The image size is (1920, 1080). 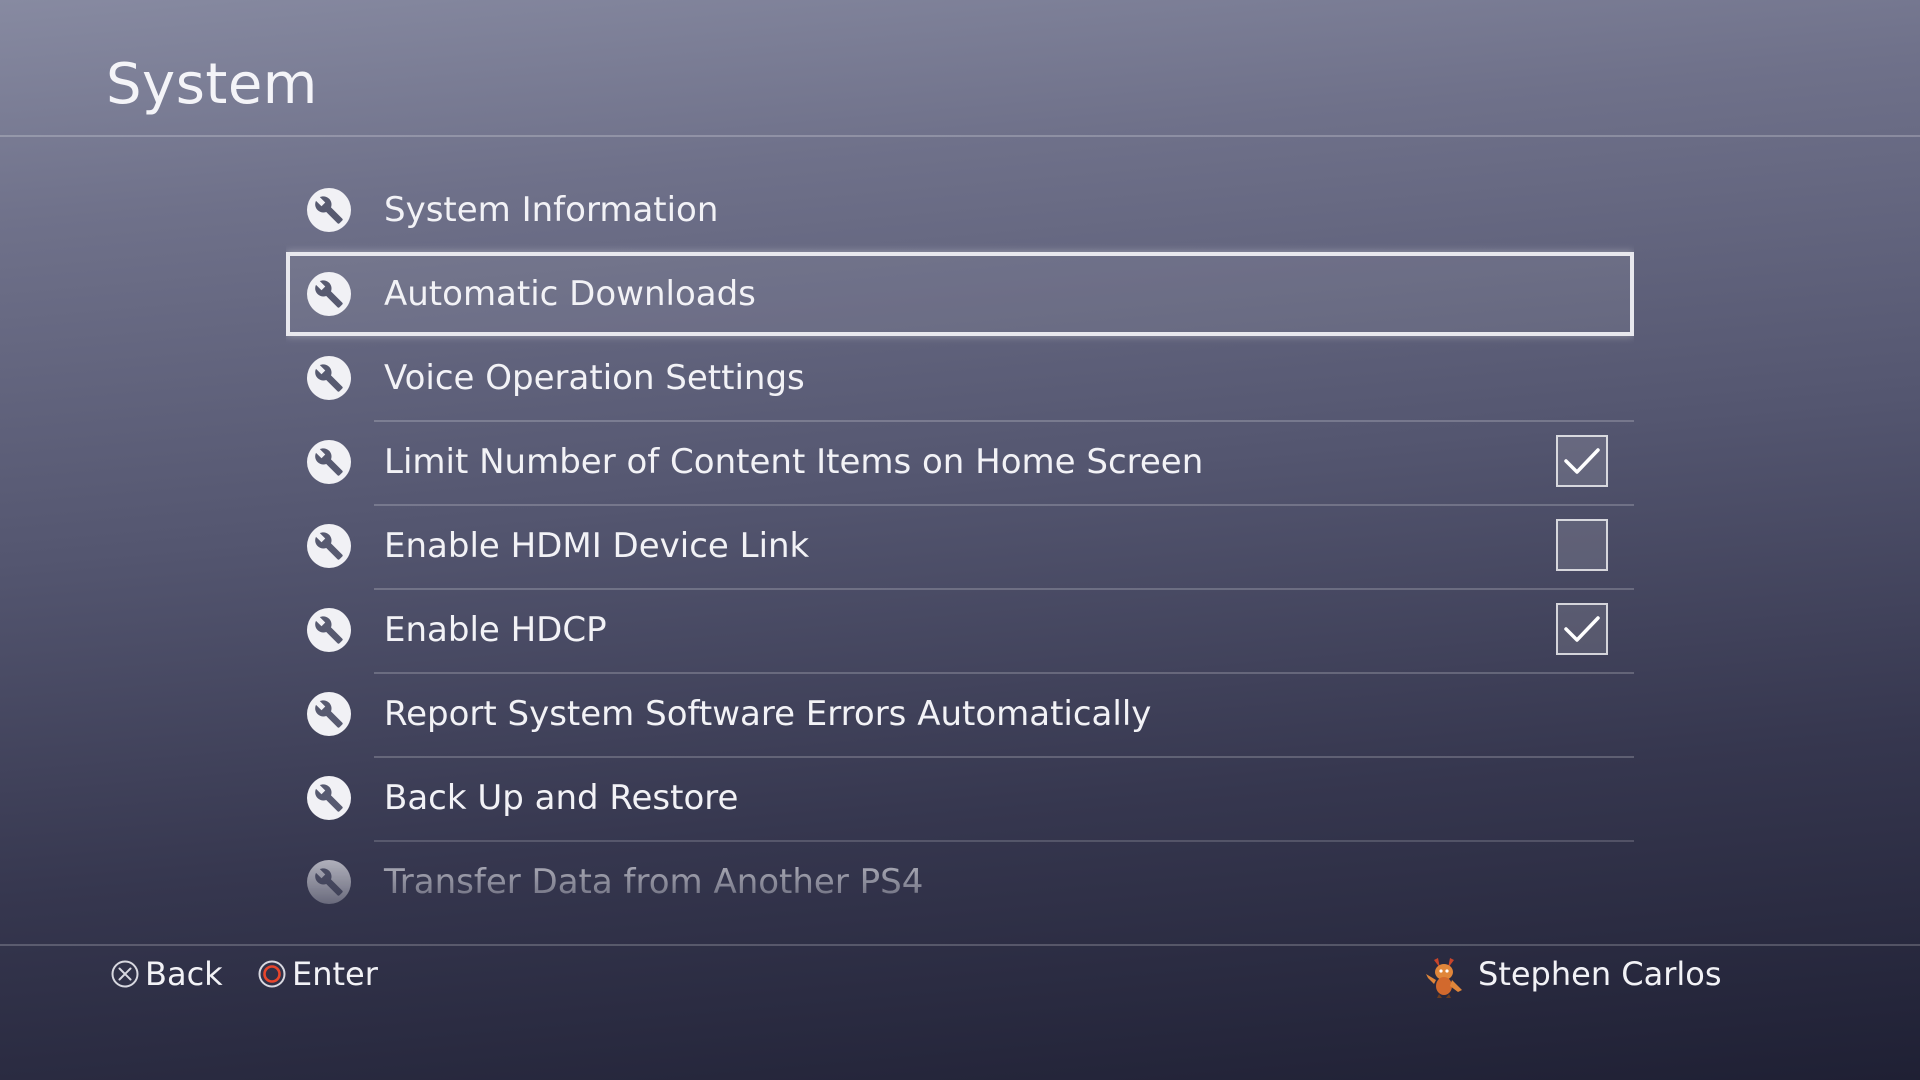 What do you see at coordinates (551, 210) in the screenshot?
I see `menu-item-label: System Information` at bounding box center [551, 210].